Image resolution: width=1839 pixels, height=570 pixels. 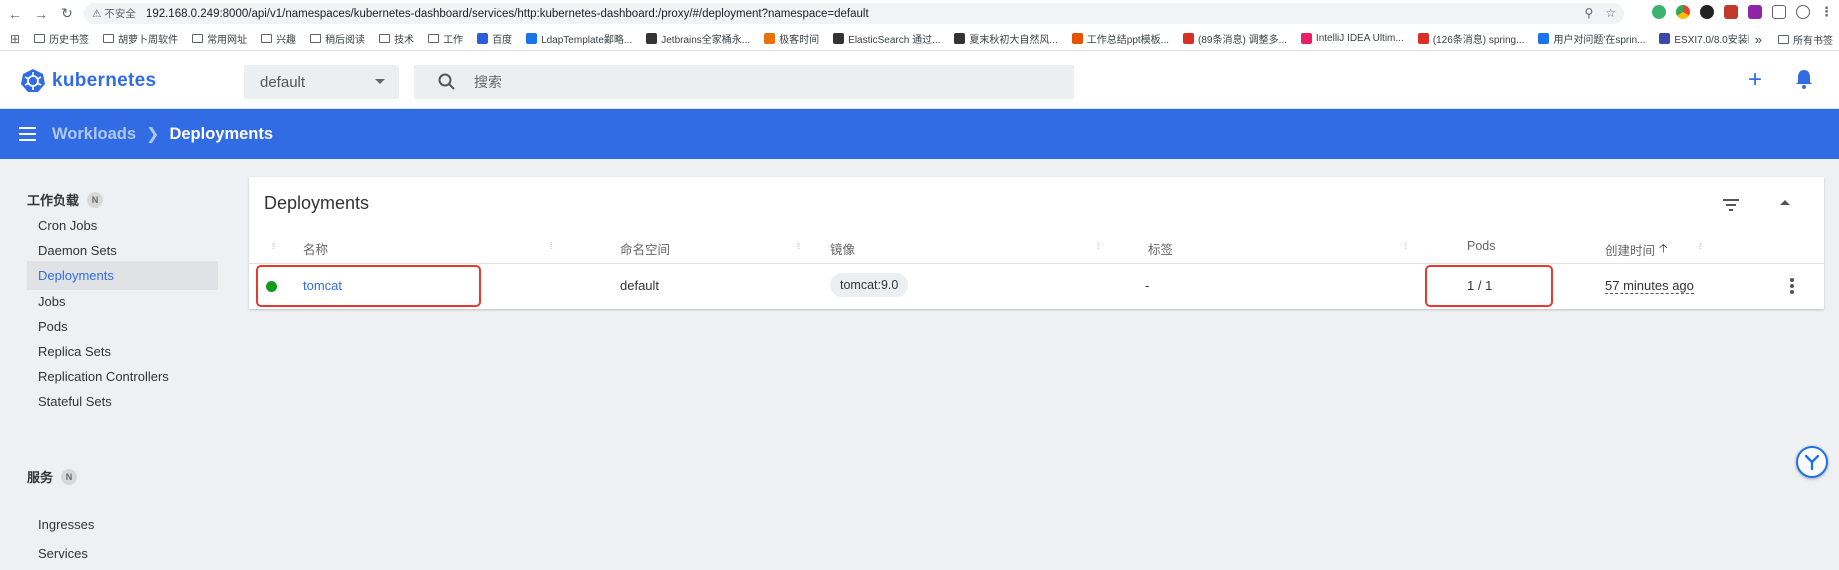 I want to click on menu-hamburger-icon, so click(x=27, y=134).